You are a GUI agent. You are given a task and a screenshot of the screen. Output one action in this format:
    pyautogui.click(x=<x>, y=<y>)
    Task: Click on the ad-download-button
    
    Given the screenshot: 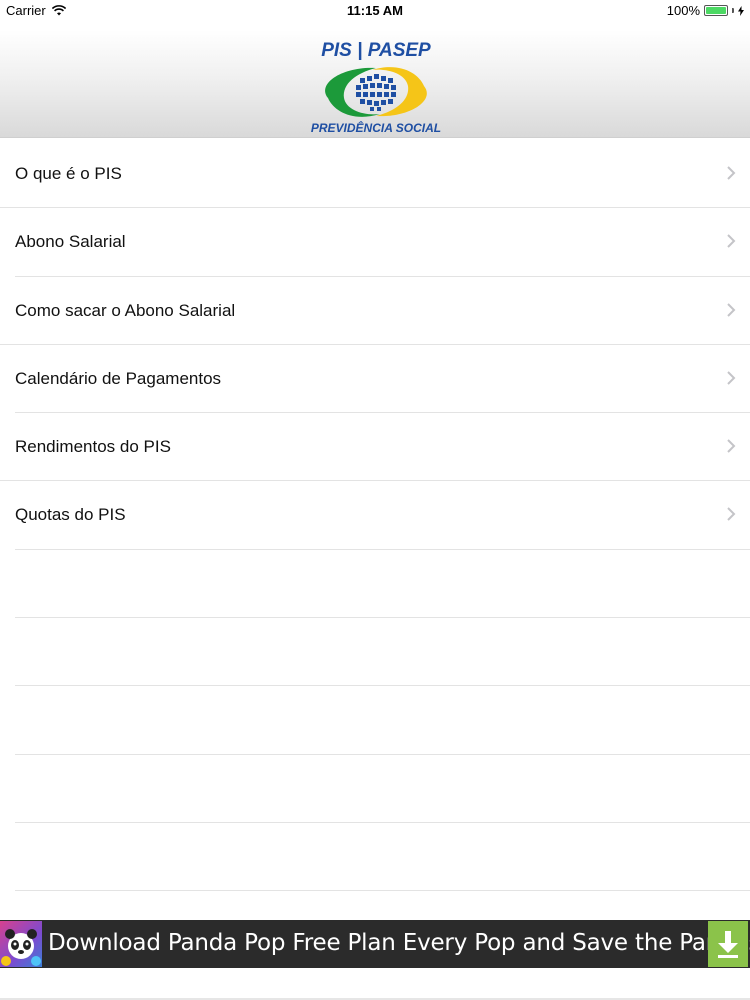 What is the action you would take?
    pyautogui.click(x=728, y=944)
    